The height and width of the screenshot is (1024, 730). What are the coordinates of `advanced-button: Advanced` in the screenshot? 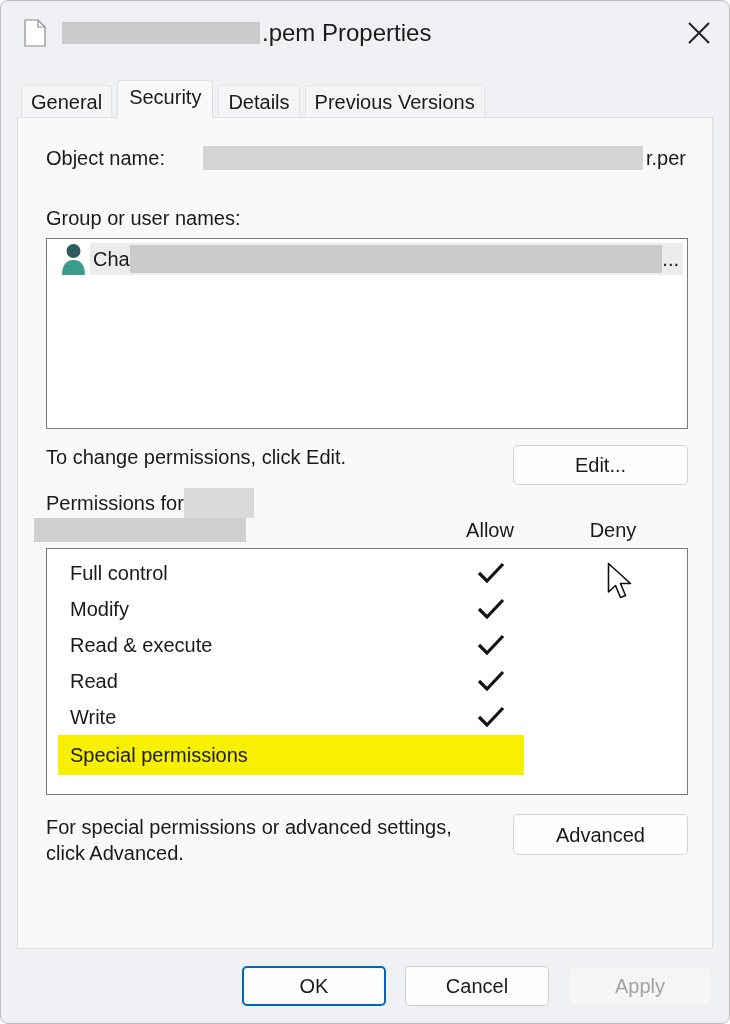 It's located at (600, 834).